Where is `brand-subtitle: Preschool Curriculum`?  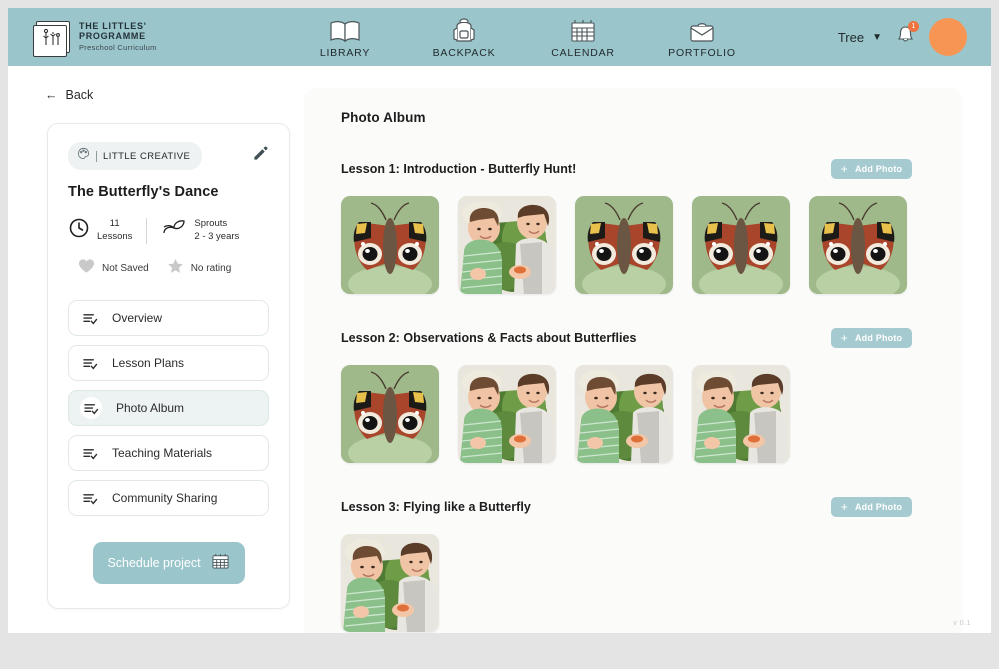
brand-subtitle: Preschool Curriculum is located at coordinates (118, 47).